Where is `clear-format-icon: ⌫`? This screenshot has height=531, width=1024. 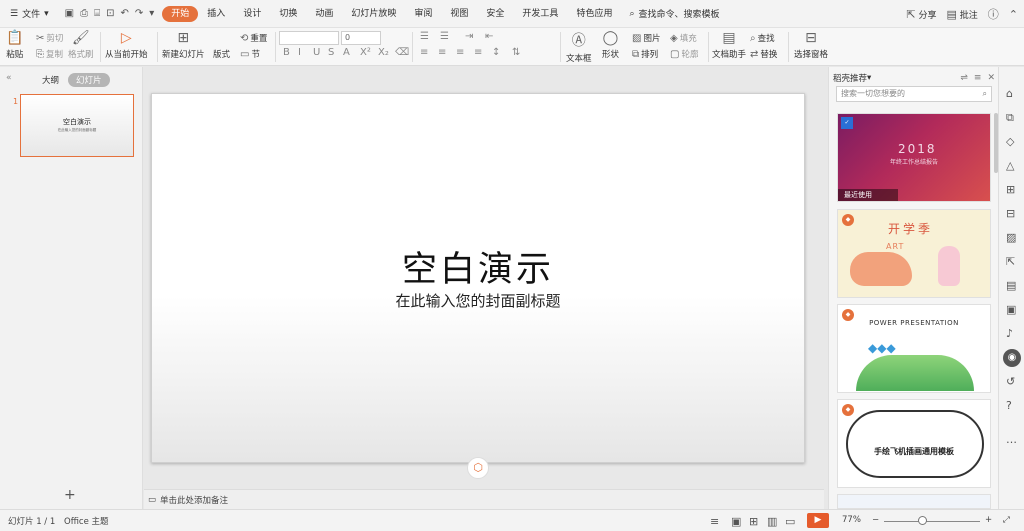
clear-format-icon: ⌫ is located at coordinates (402, 52).